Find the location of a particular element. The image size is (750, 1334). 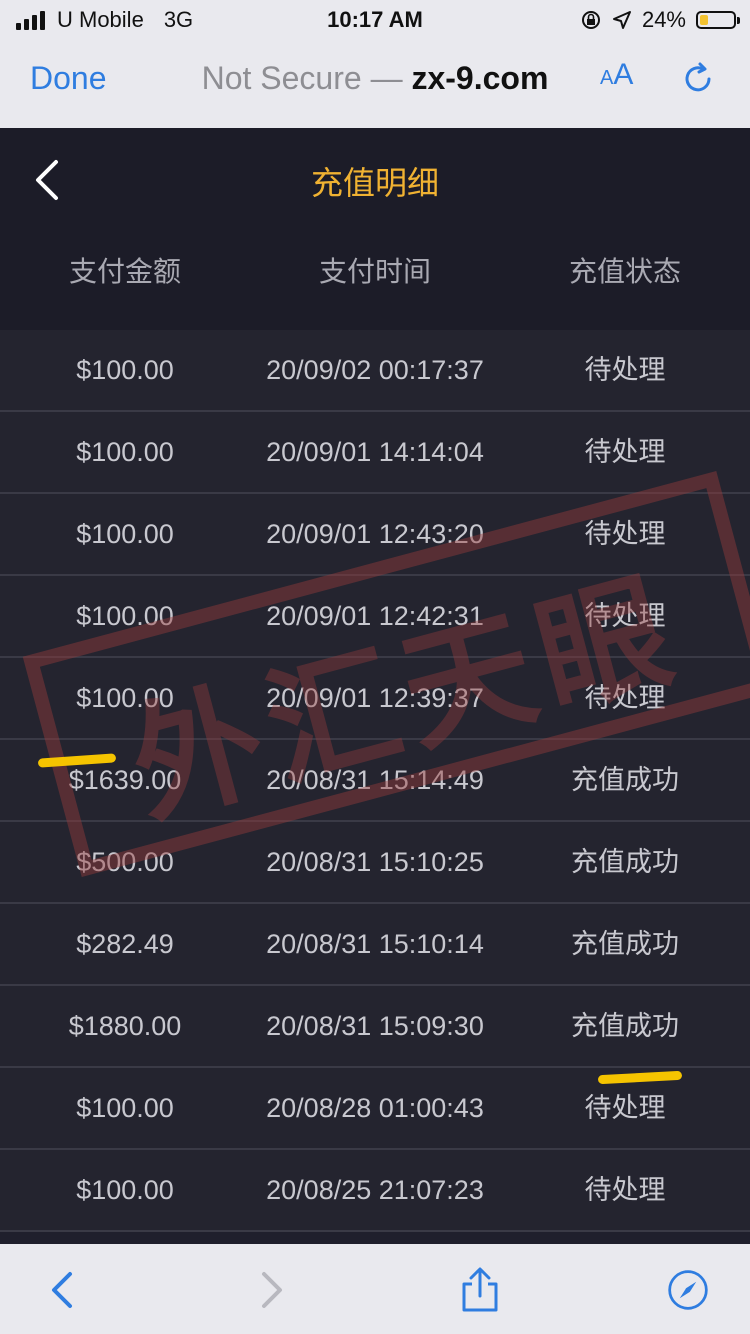

browser-nav-bar: Done Not Secure — zx-9.com AA is located at coordinates (375, 85).